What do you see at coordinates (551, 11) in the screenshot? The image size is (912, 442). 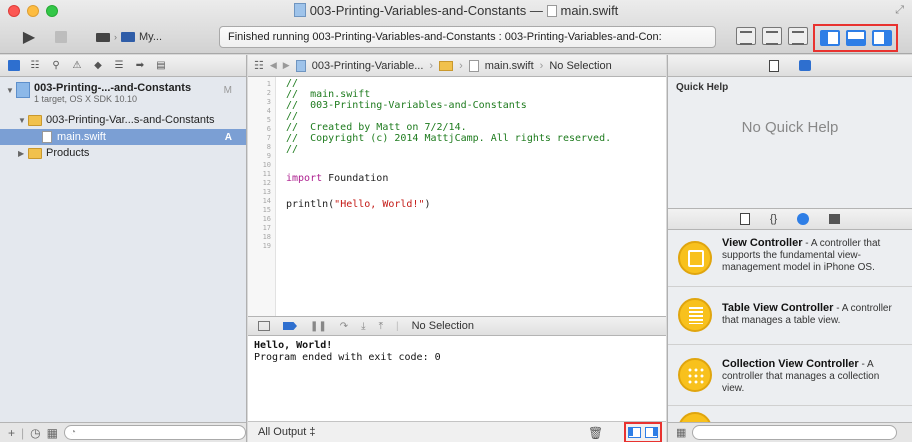 I see `swift-file-icon` at bounding box center [551, 11].